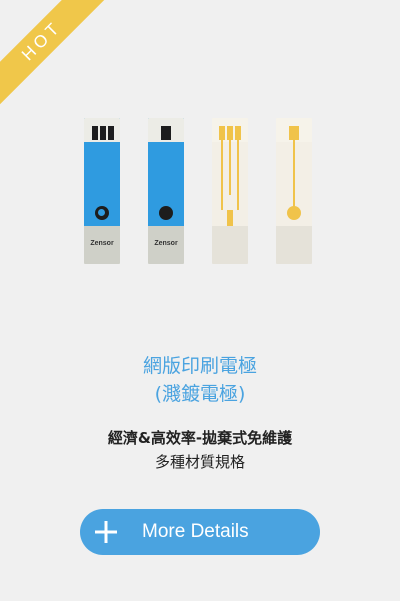 The height and width of the screenshot is (601, 400). What do you see at coordinates (106, 532) in the screenshot?
I see `plus-icon` at bounding box center [106, 532].